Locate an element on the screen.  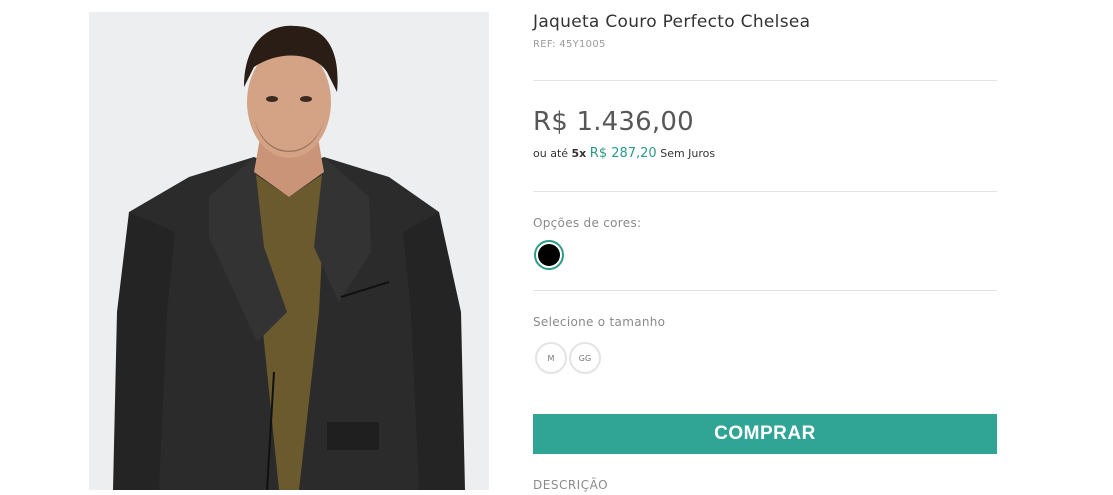
size-option-m: M is located at coordinates (551, 358).